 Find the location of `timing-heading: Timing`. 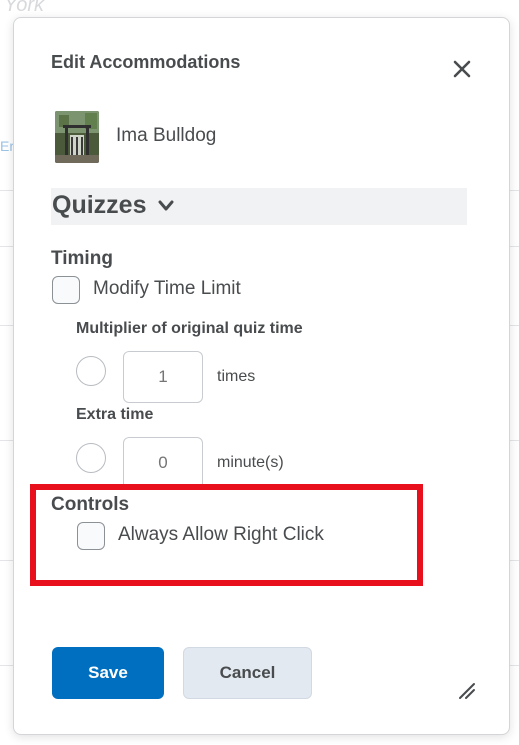

timing-heading: Timing is located at coordinates (82, 258).